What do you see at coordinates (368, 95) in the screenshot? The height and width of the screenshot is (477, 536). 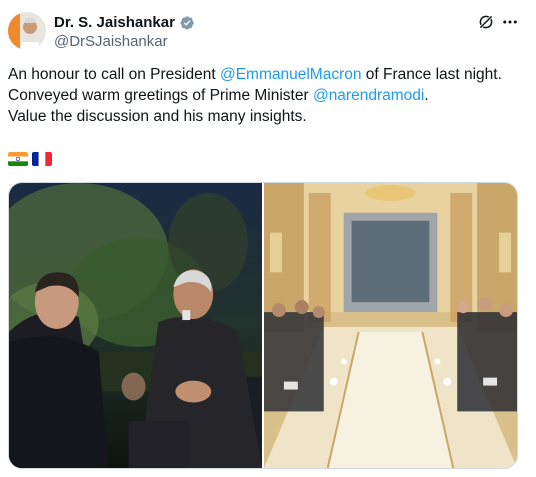 I see `mention-link-modi: @narendramodi` at bounding box center [368, 95].